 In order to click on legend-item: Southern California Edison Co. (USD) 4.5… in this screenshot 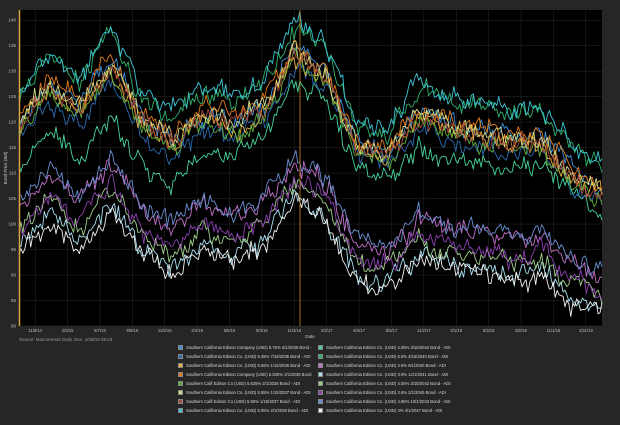, I will do `click(393, 365)`.